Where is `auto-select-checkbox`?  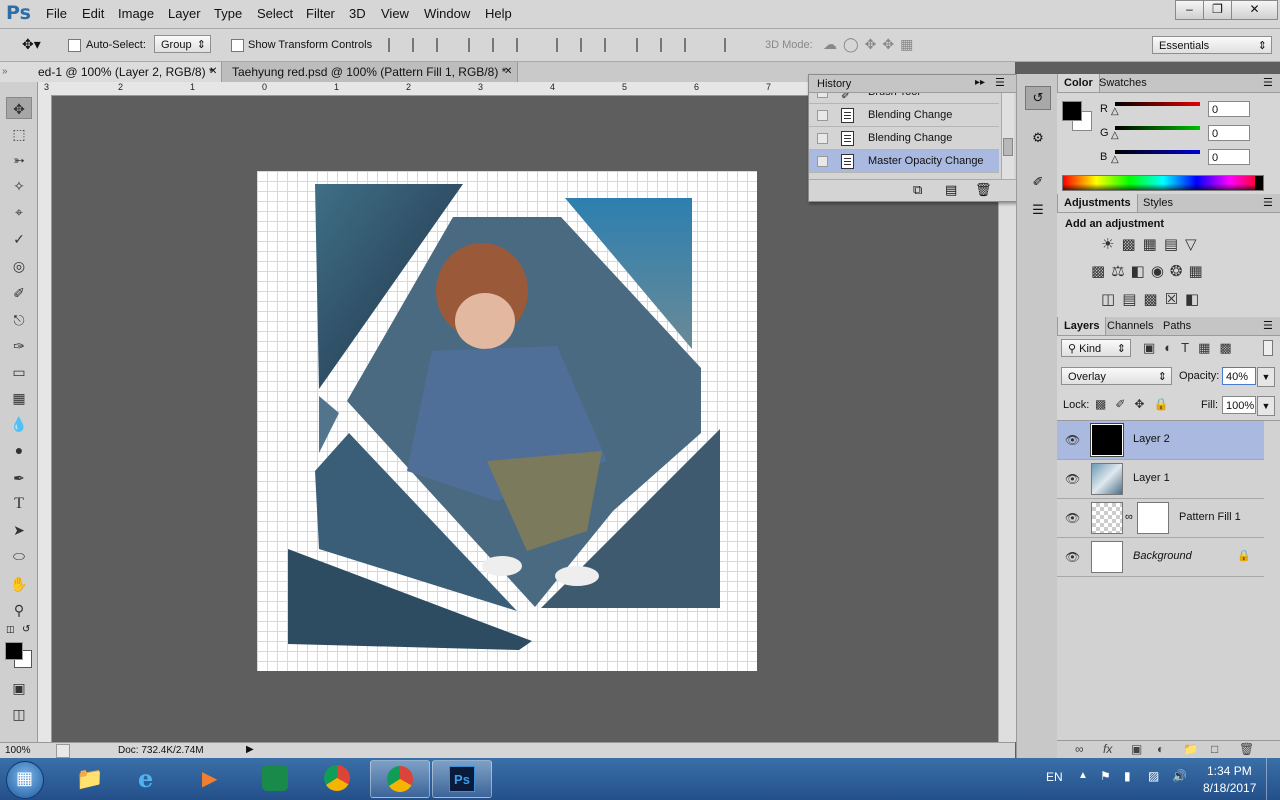
auto-select-checkbox is located at coordinates (74, 45).